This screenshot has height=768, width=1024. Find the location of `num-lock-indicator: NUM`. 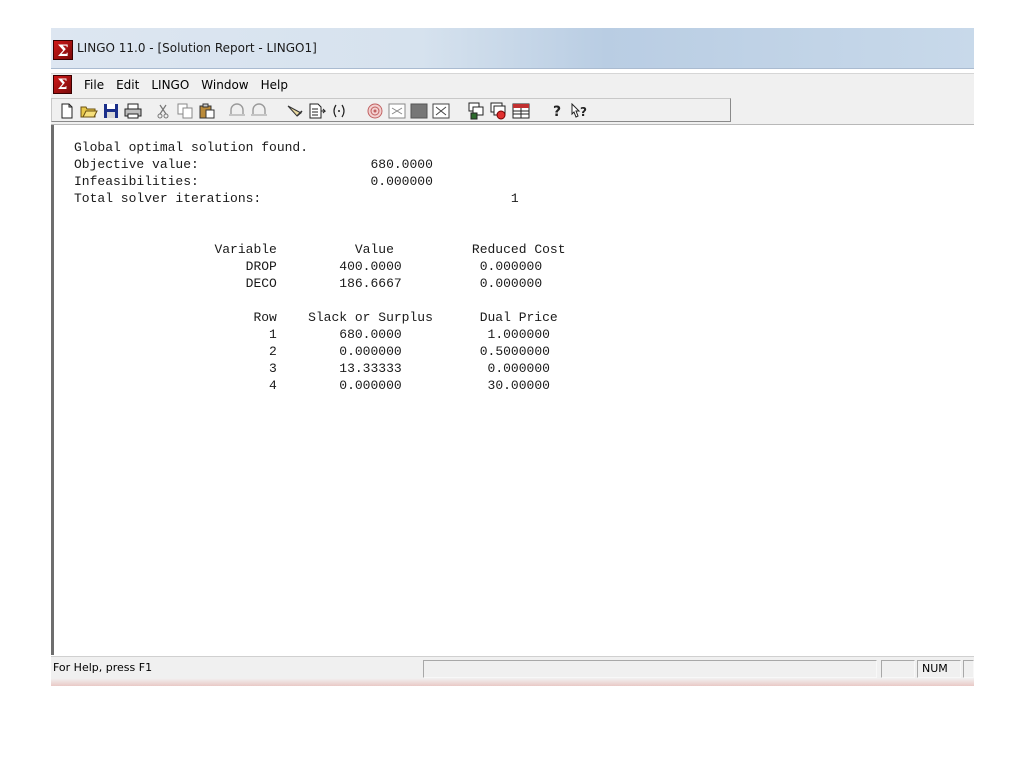

num-lock-indicator: NUM is located at coordinates (939, 669).